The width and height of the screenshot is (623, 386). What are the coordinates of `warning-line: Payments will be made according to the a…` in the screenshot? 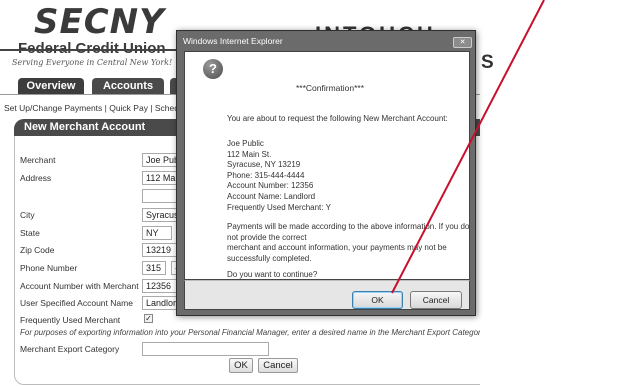 It's located at (348, 226).